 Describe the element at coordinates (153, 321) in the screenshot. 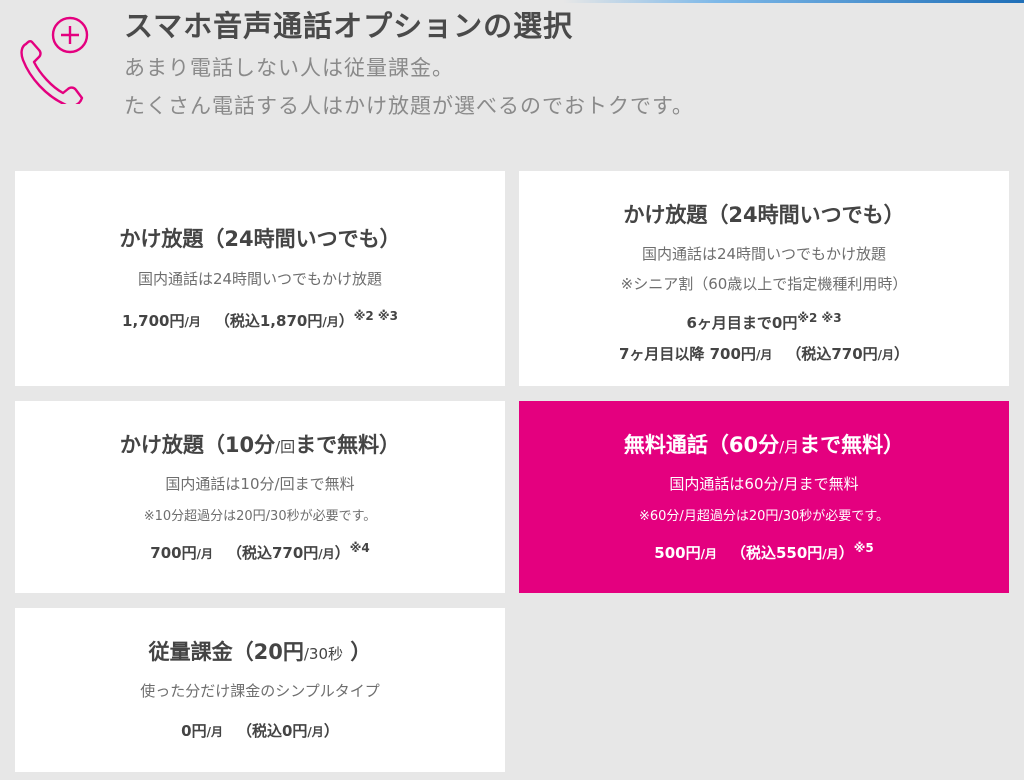

I see `price-value: 1,700円` at that location.